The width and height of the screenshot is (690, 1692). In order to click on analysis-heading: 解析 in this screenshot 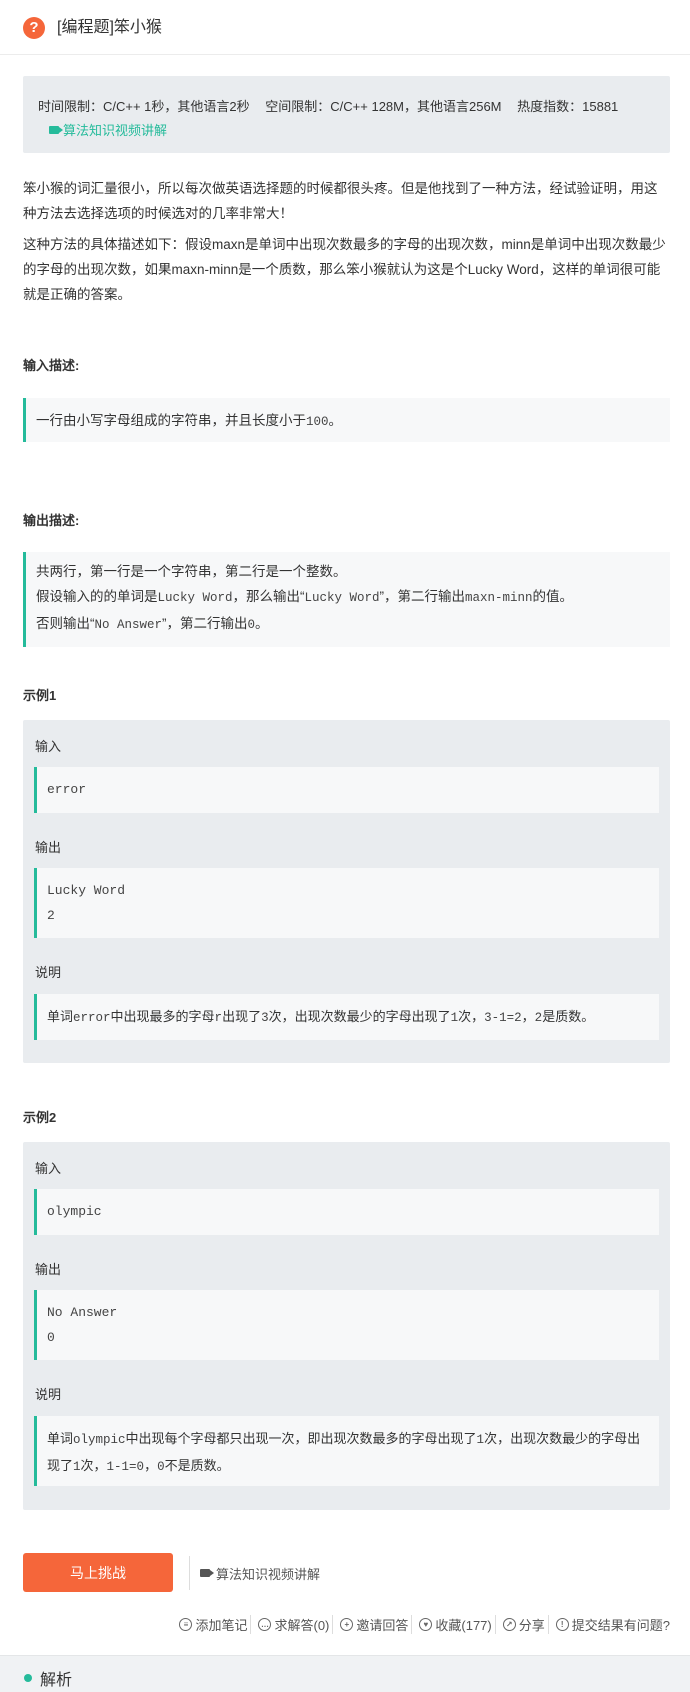, I will do `click(48, 1678)`.